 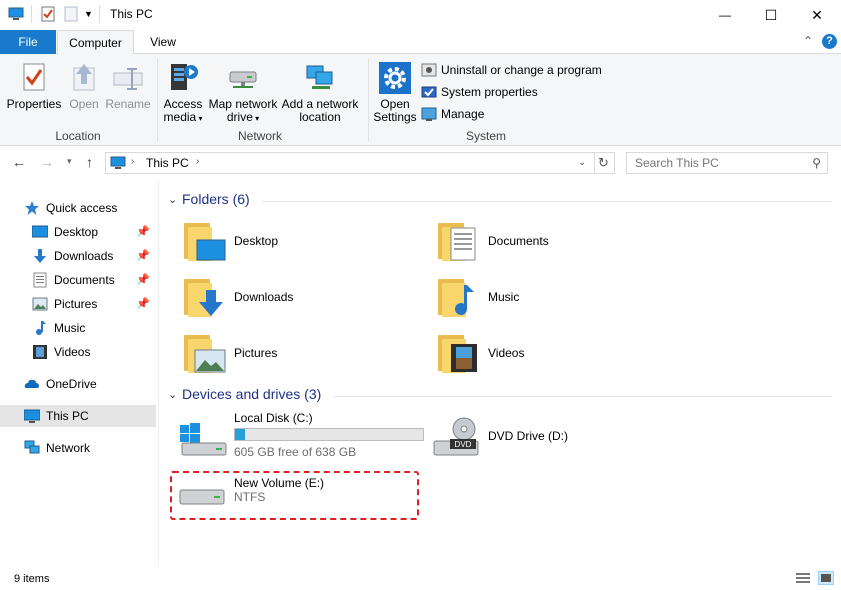 What do you see at coordinates (603, 163) in the screenshot?
I see `refresh-icon: ↻` at bounding box center [603, 163].